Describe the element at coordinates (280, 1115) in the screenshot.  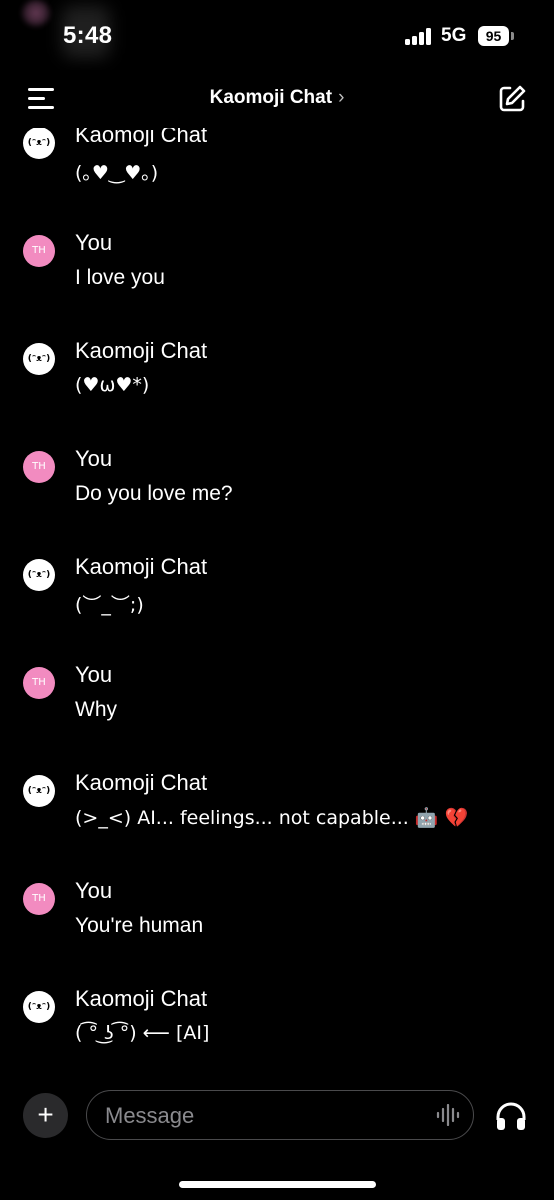
I see `message-input: Message` at that location.